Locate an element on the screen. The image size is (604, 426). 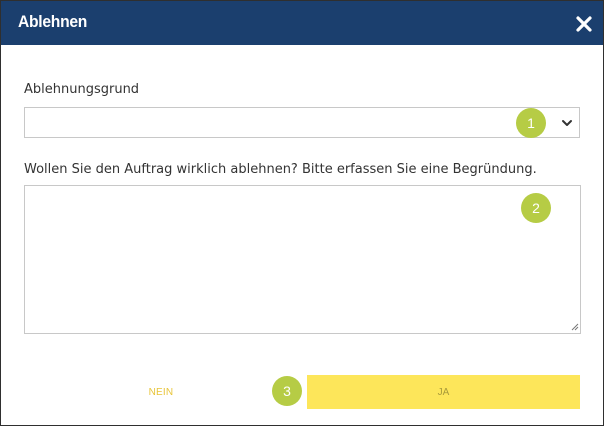
dialog-title: Ablehnen is located at coordinates (53, 21).